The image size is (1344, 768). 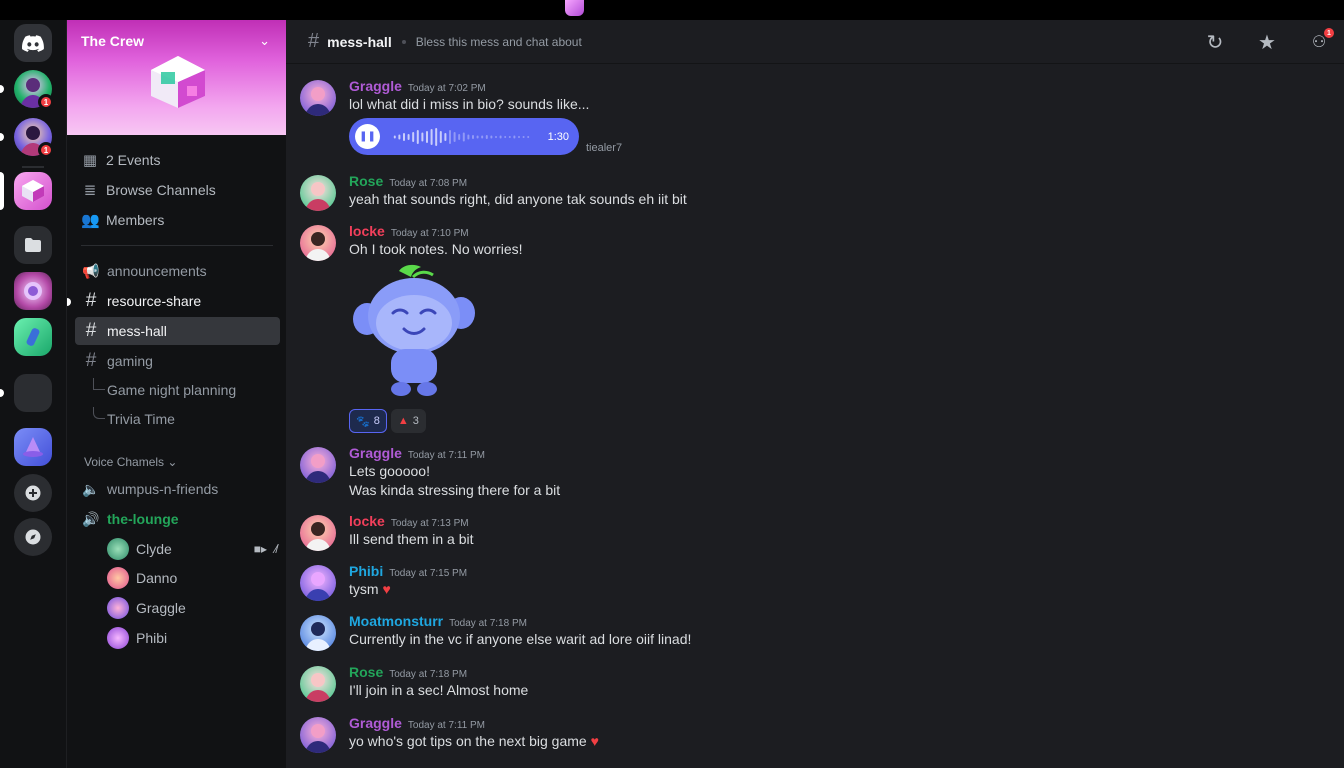 I want to click on username: Phibi, so click(x=366, y=571).